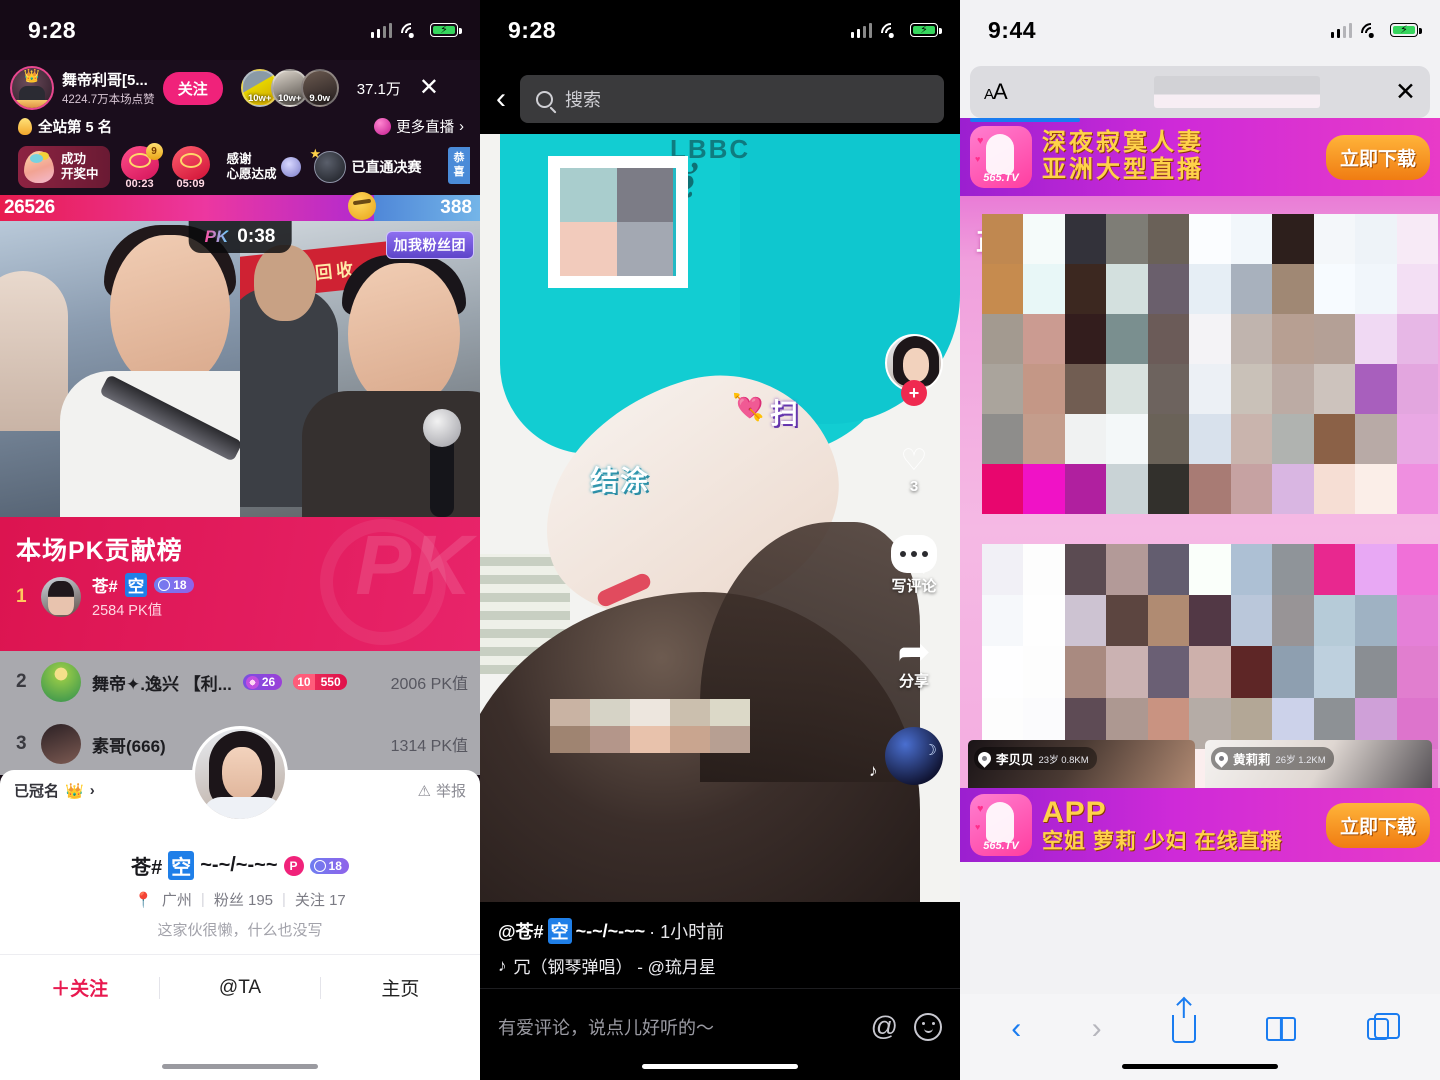 The image size is (1440, 1080). What do you see at coordinates (21, 743) in the screenshot?
I see `row-rank: 3` at bounding box center [21, 743].